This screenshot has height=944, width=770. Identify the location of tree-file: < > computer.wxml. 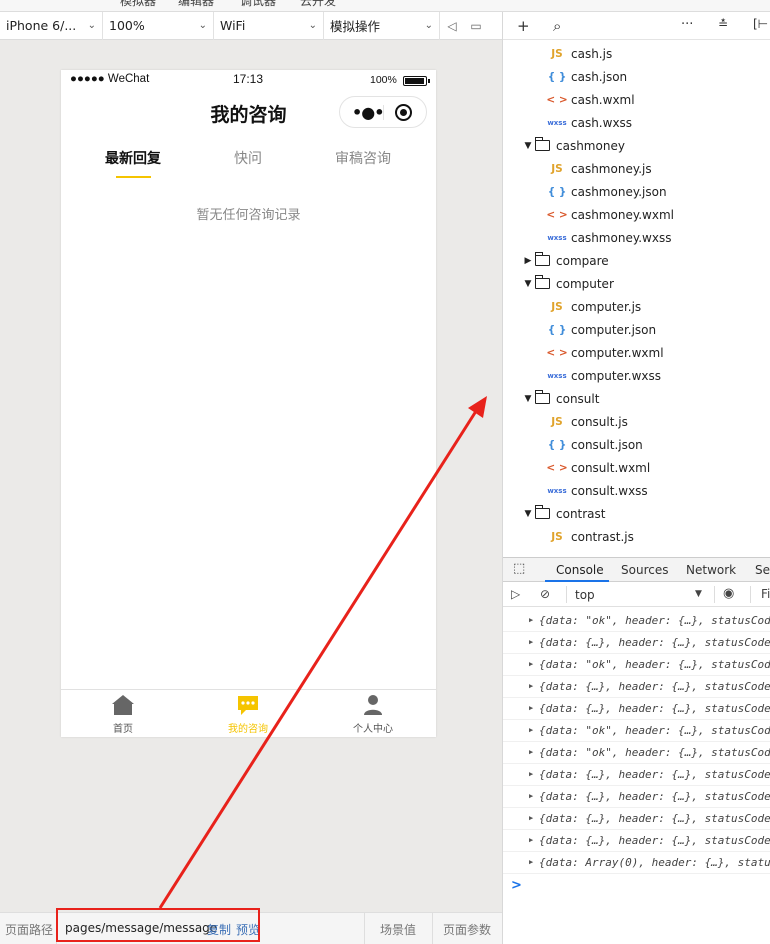
(636, 352).